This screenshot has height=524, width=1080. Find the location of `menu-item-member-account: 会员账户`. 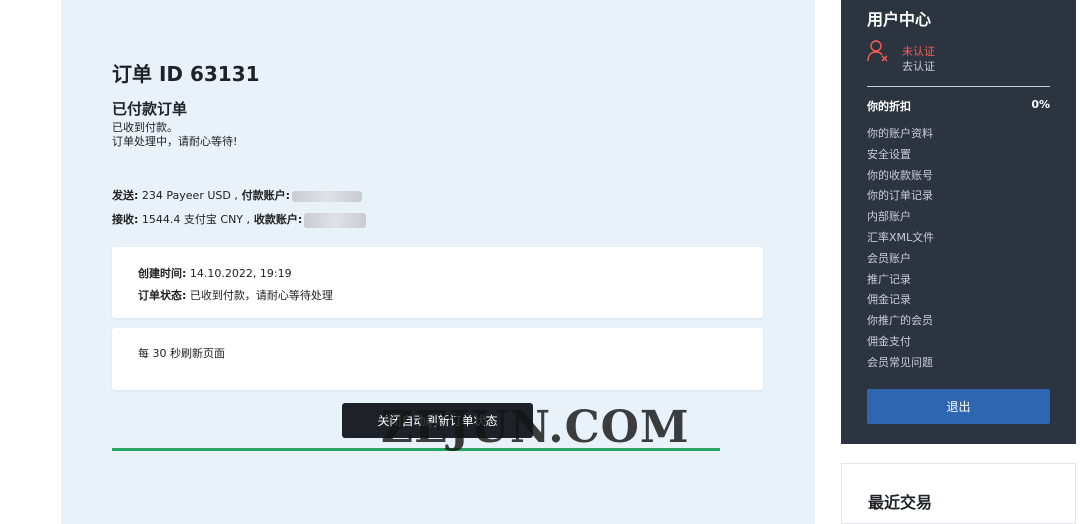

menu-item-member-account: 会员账户 is located at coordinates (900, 262).